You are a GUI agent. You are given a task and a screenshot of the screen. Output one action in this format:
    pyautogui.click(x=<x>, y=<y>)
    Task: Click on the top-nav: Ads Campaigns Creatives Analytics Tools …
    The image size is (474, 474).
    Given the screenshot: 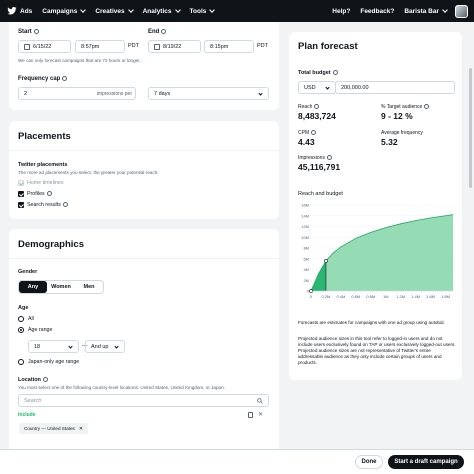 What is the action you would take?
    pyautogui.click(x=237, y=11)
    